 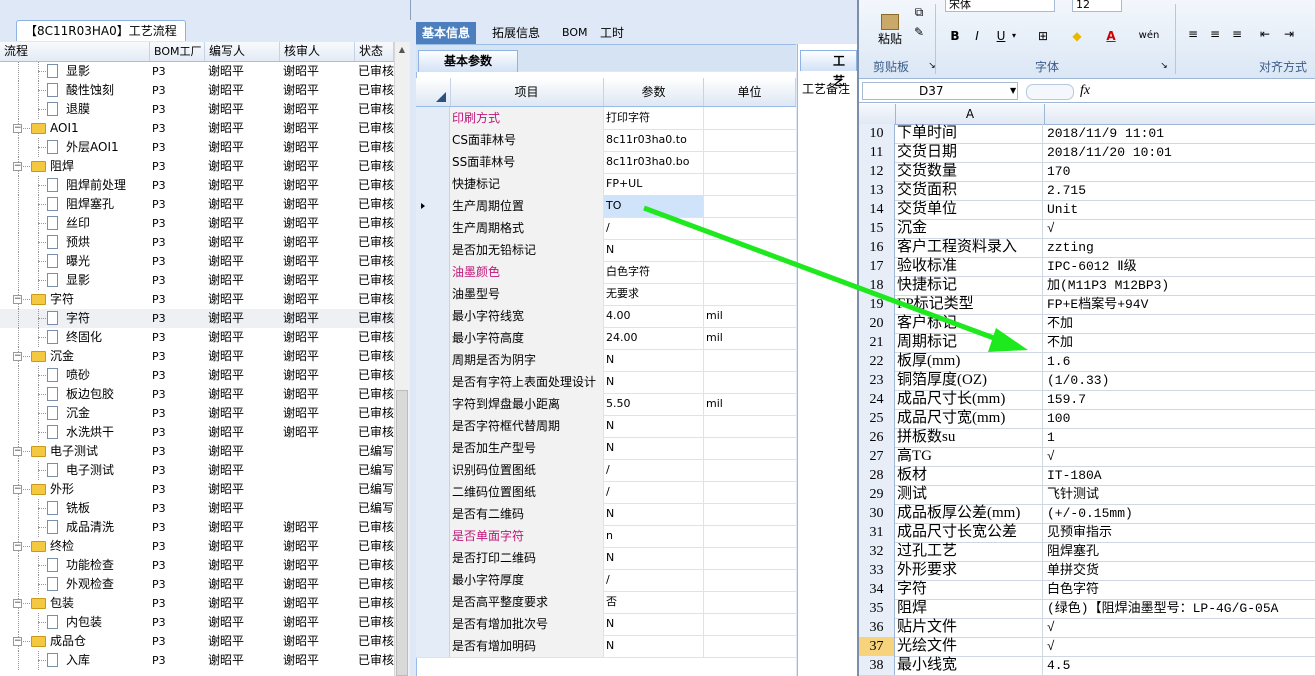 I want to click on row-number: 32, so click(x=877, y=551).